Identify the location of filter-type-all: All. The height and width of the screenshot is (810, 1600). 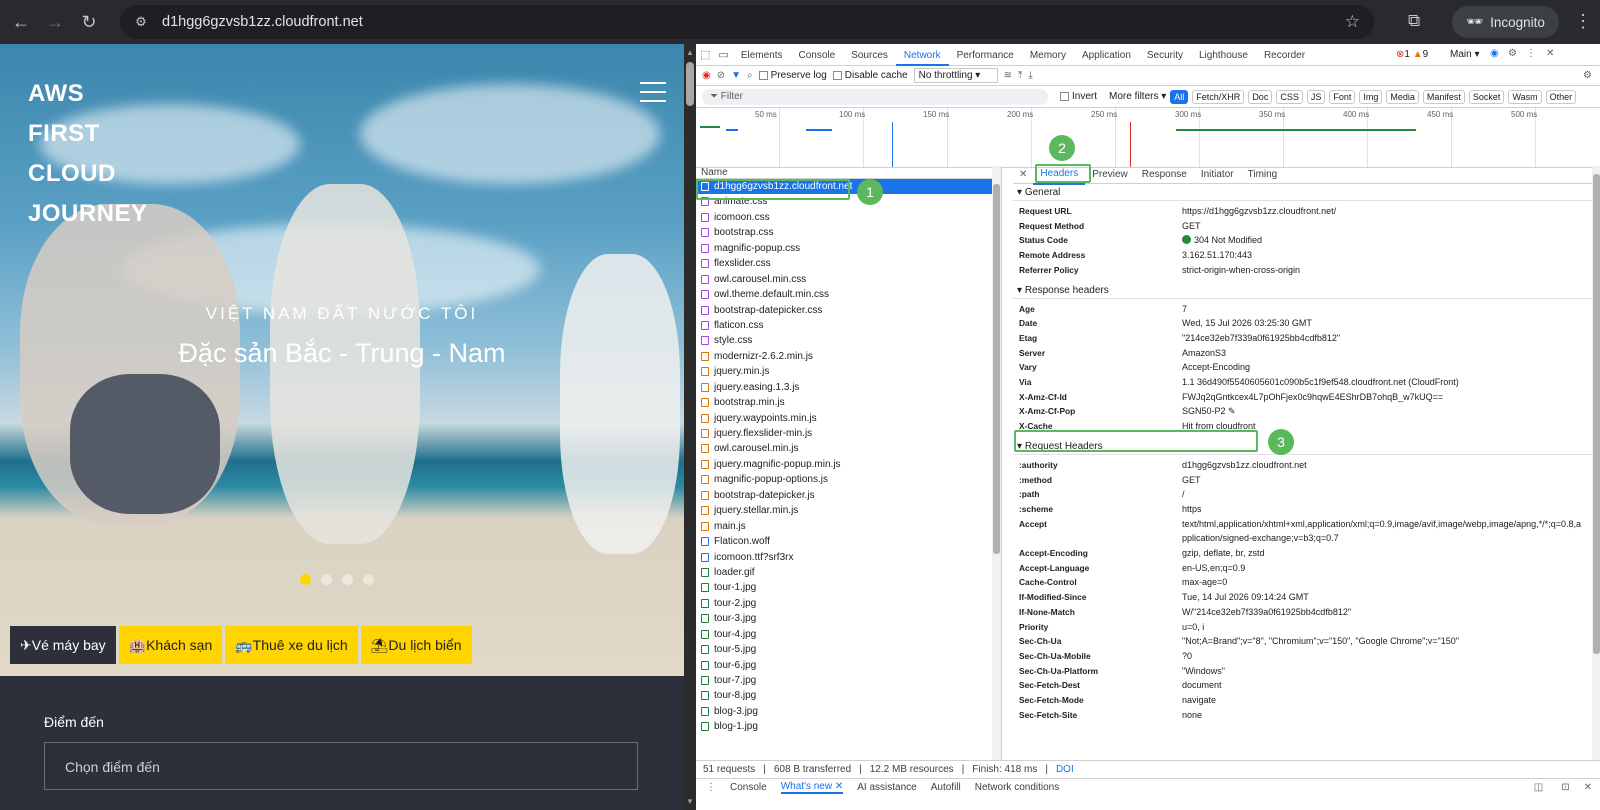
(1179, 96).